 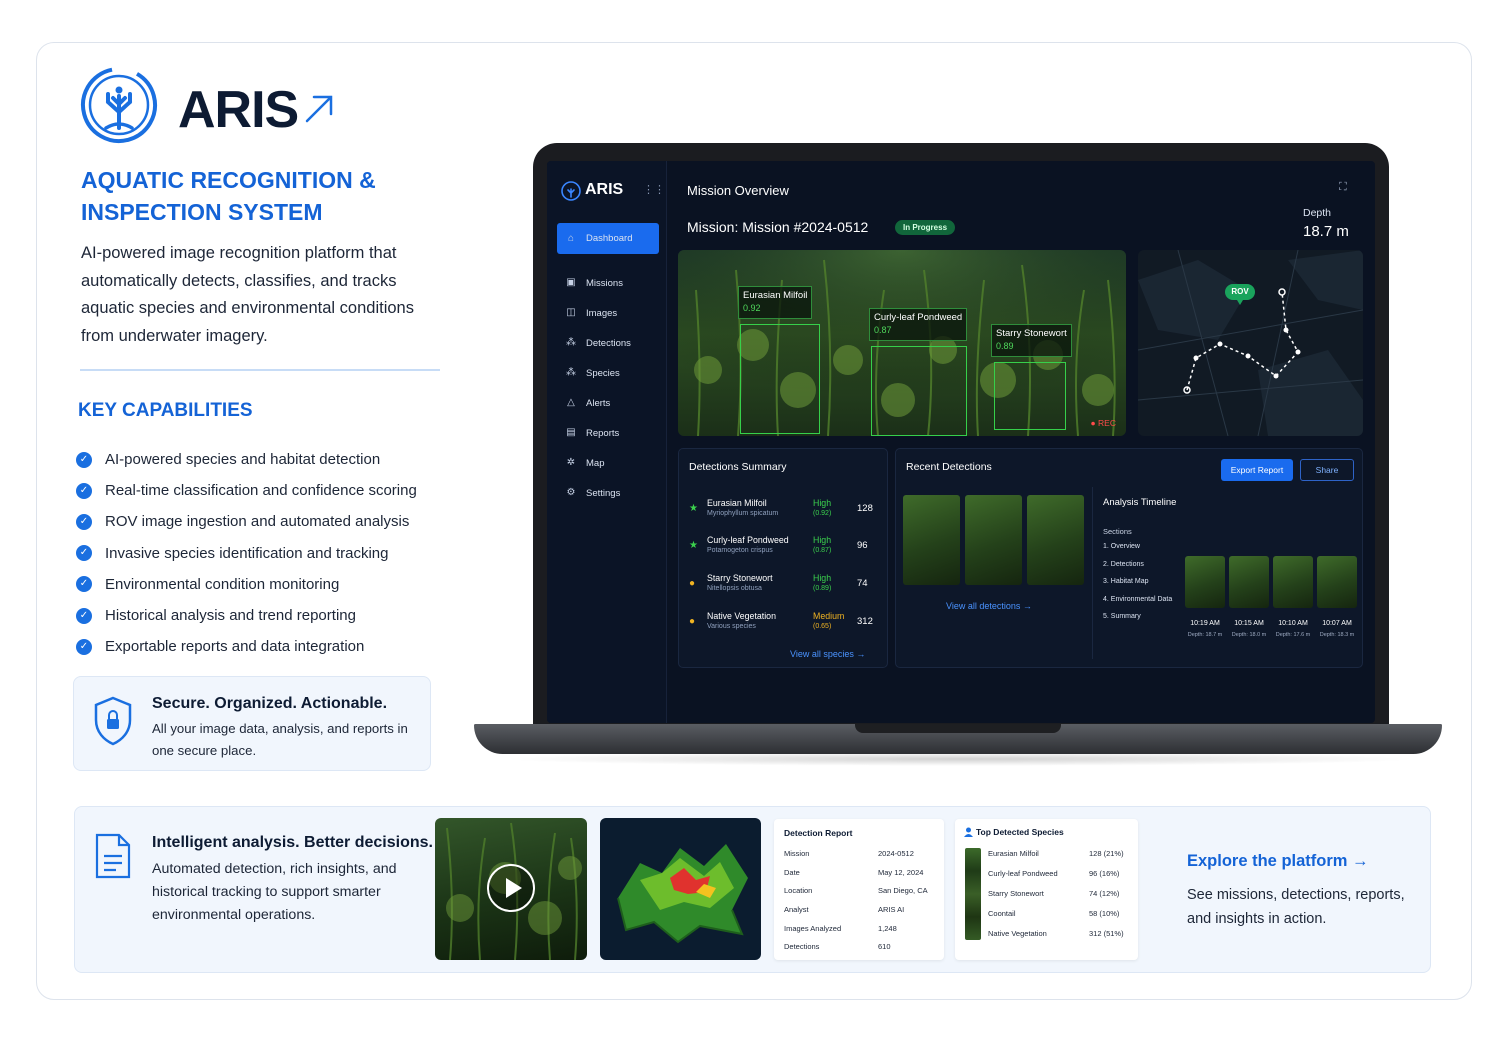 I want to click on sidebar-item-dashboard: ⌂ Dashboard, so click(x=608, y=238).